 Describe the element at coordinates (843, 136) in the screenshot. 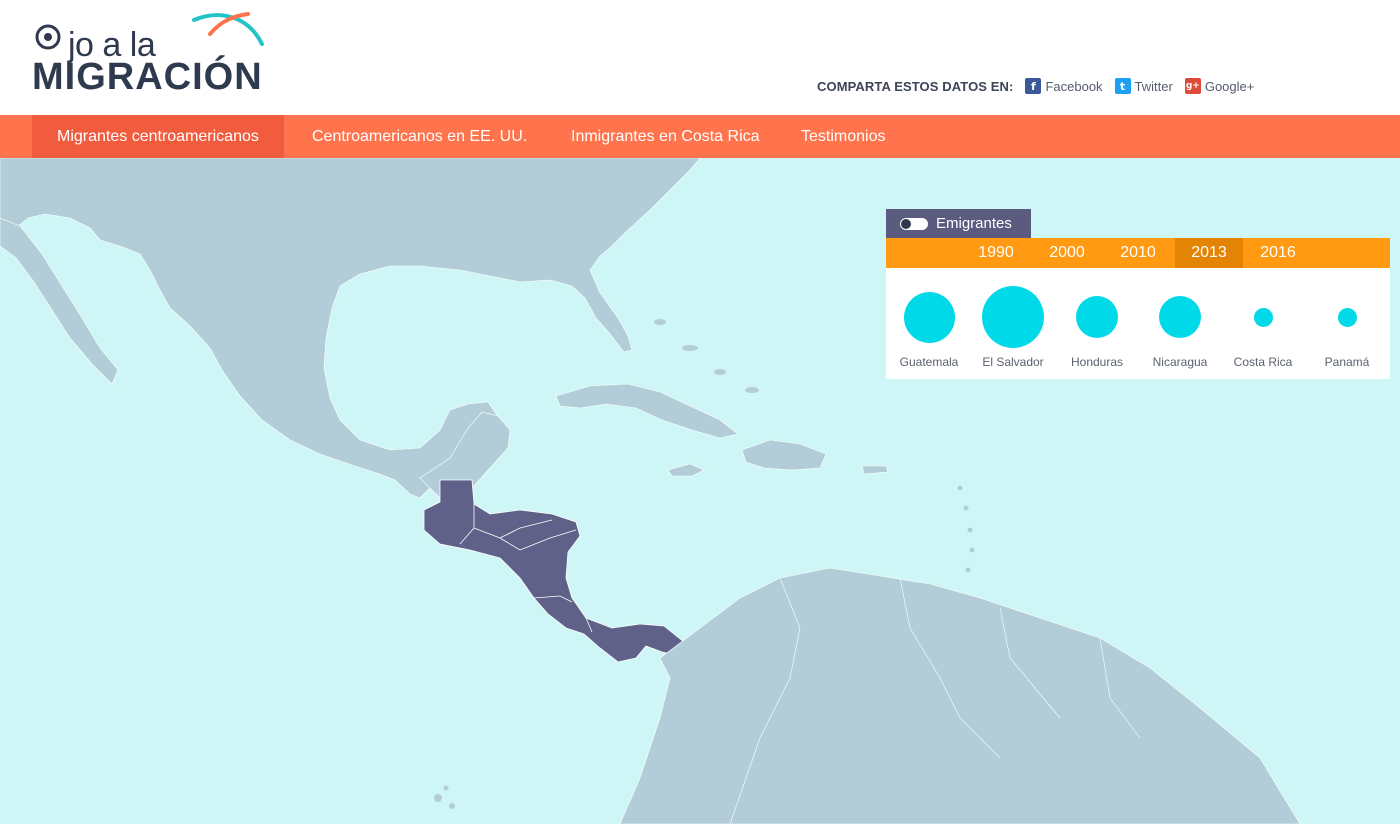

I see `nav-tab-testimonios: Testimonios` at that location.